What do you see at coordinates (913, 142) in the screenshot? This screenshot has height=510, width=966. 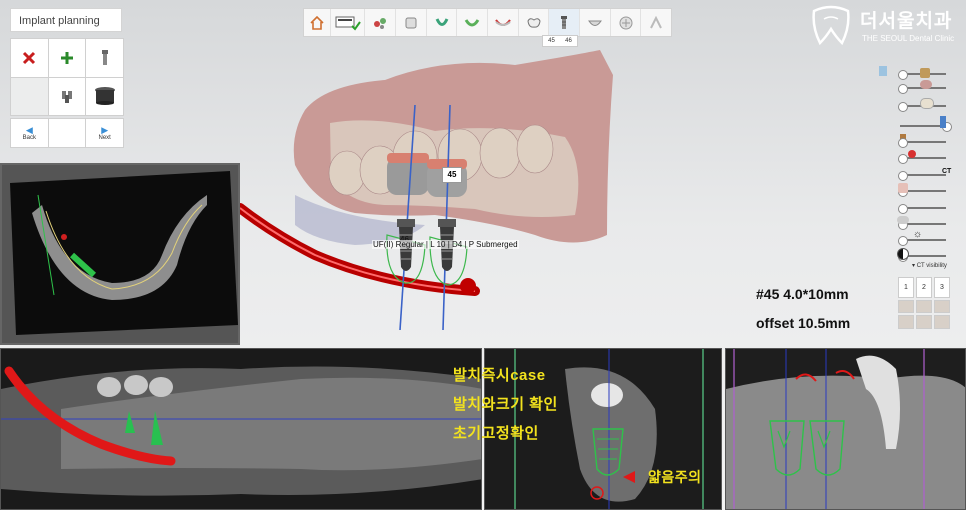 I see `layer-slider-sleeve` at bounding box center [913, 142].